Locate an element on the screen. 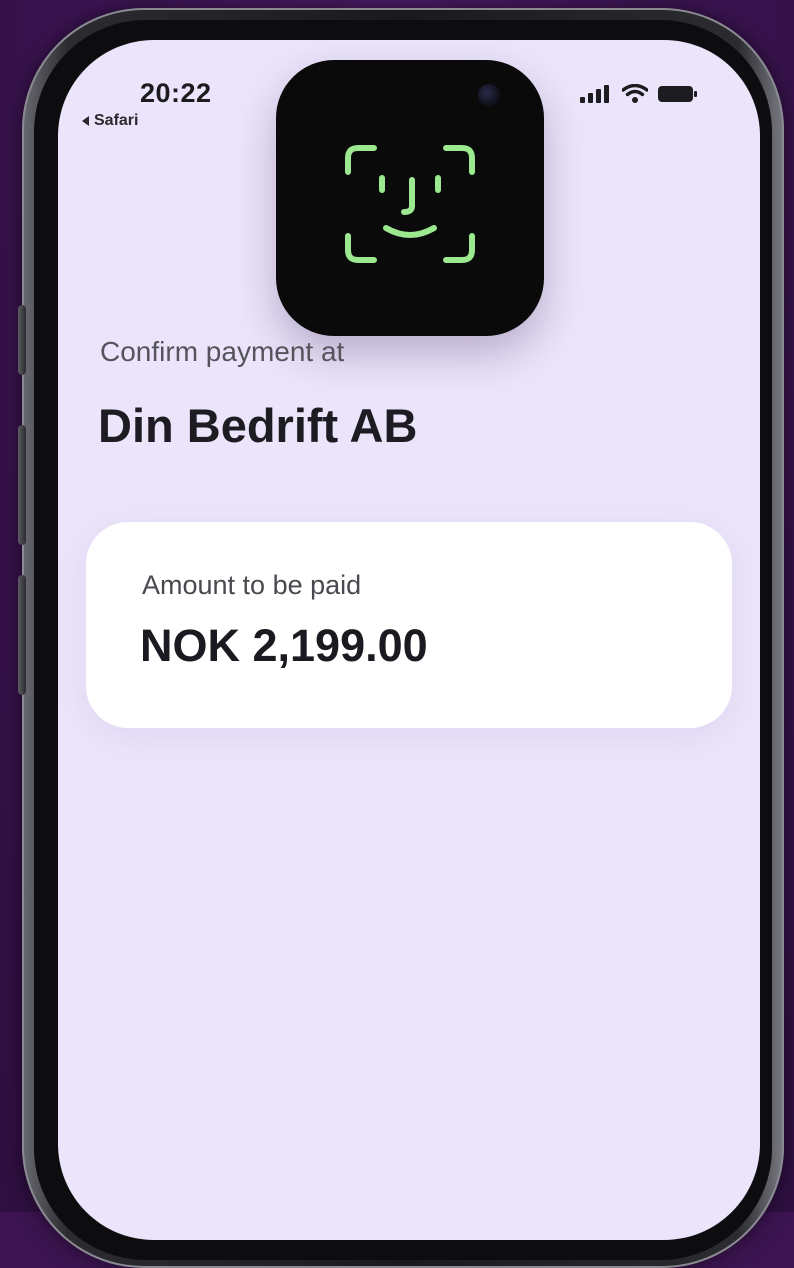  confirm-payment-label: Confirm payment at is located at coordinates (222, 351).